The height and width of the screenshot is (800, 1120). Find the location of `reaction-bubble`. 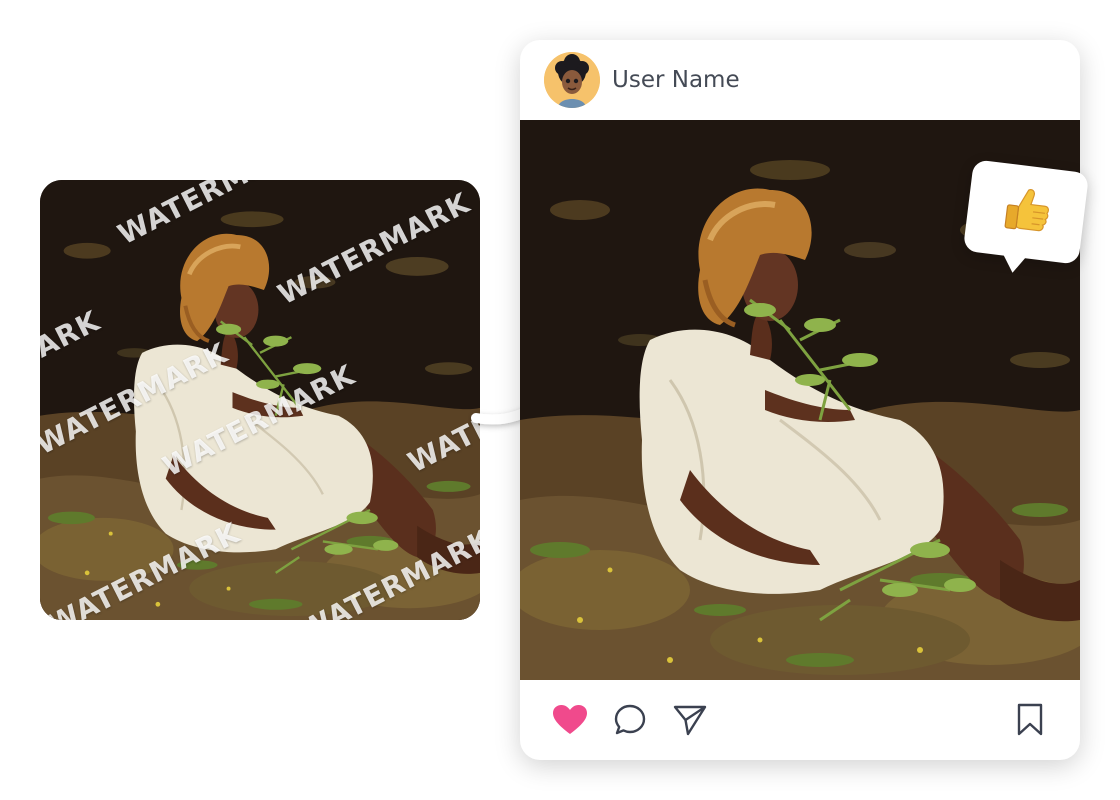

reaction-bubble is located at coordinates (1026, 212).